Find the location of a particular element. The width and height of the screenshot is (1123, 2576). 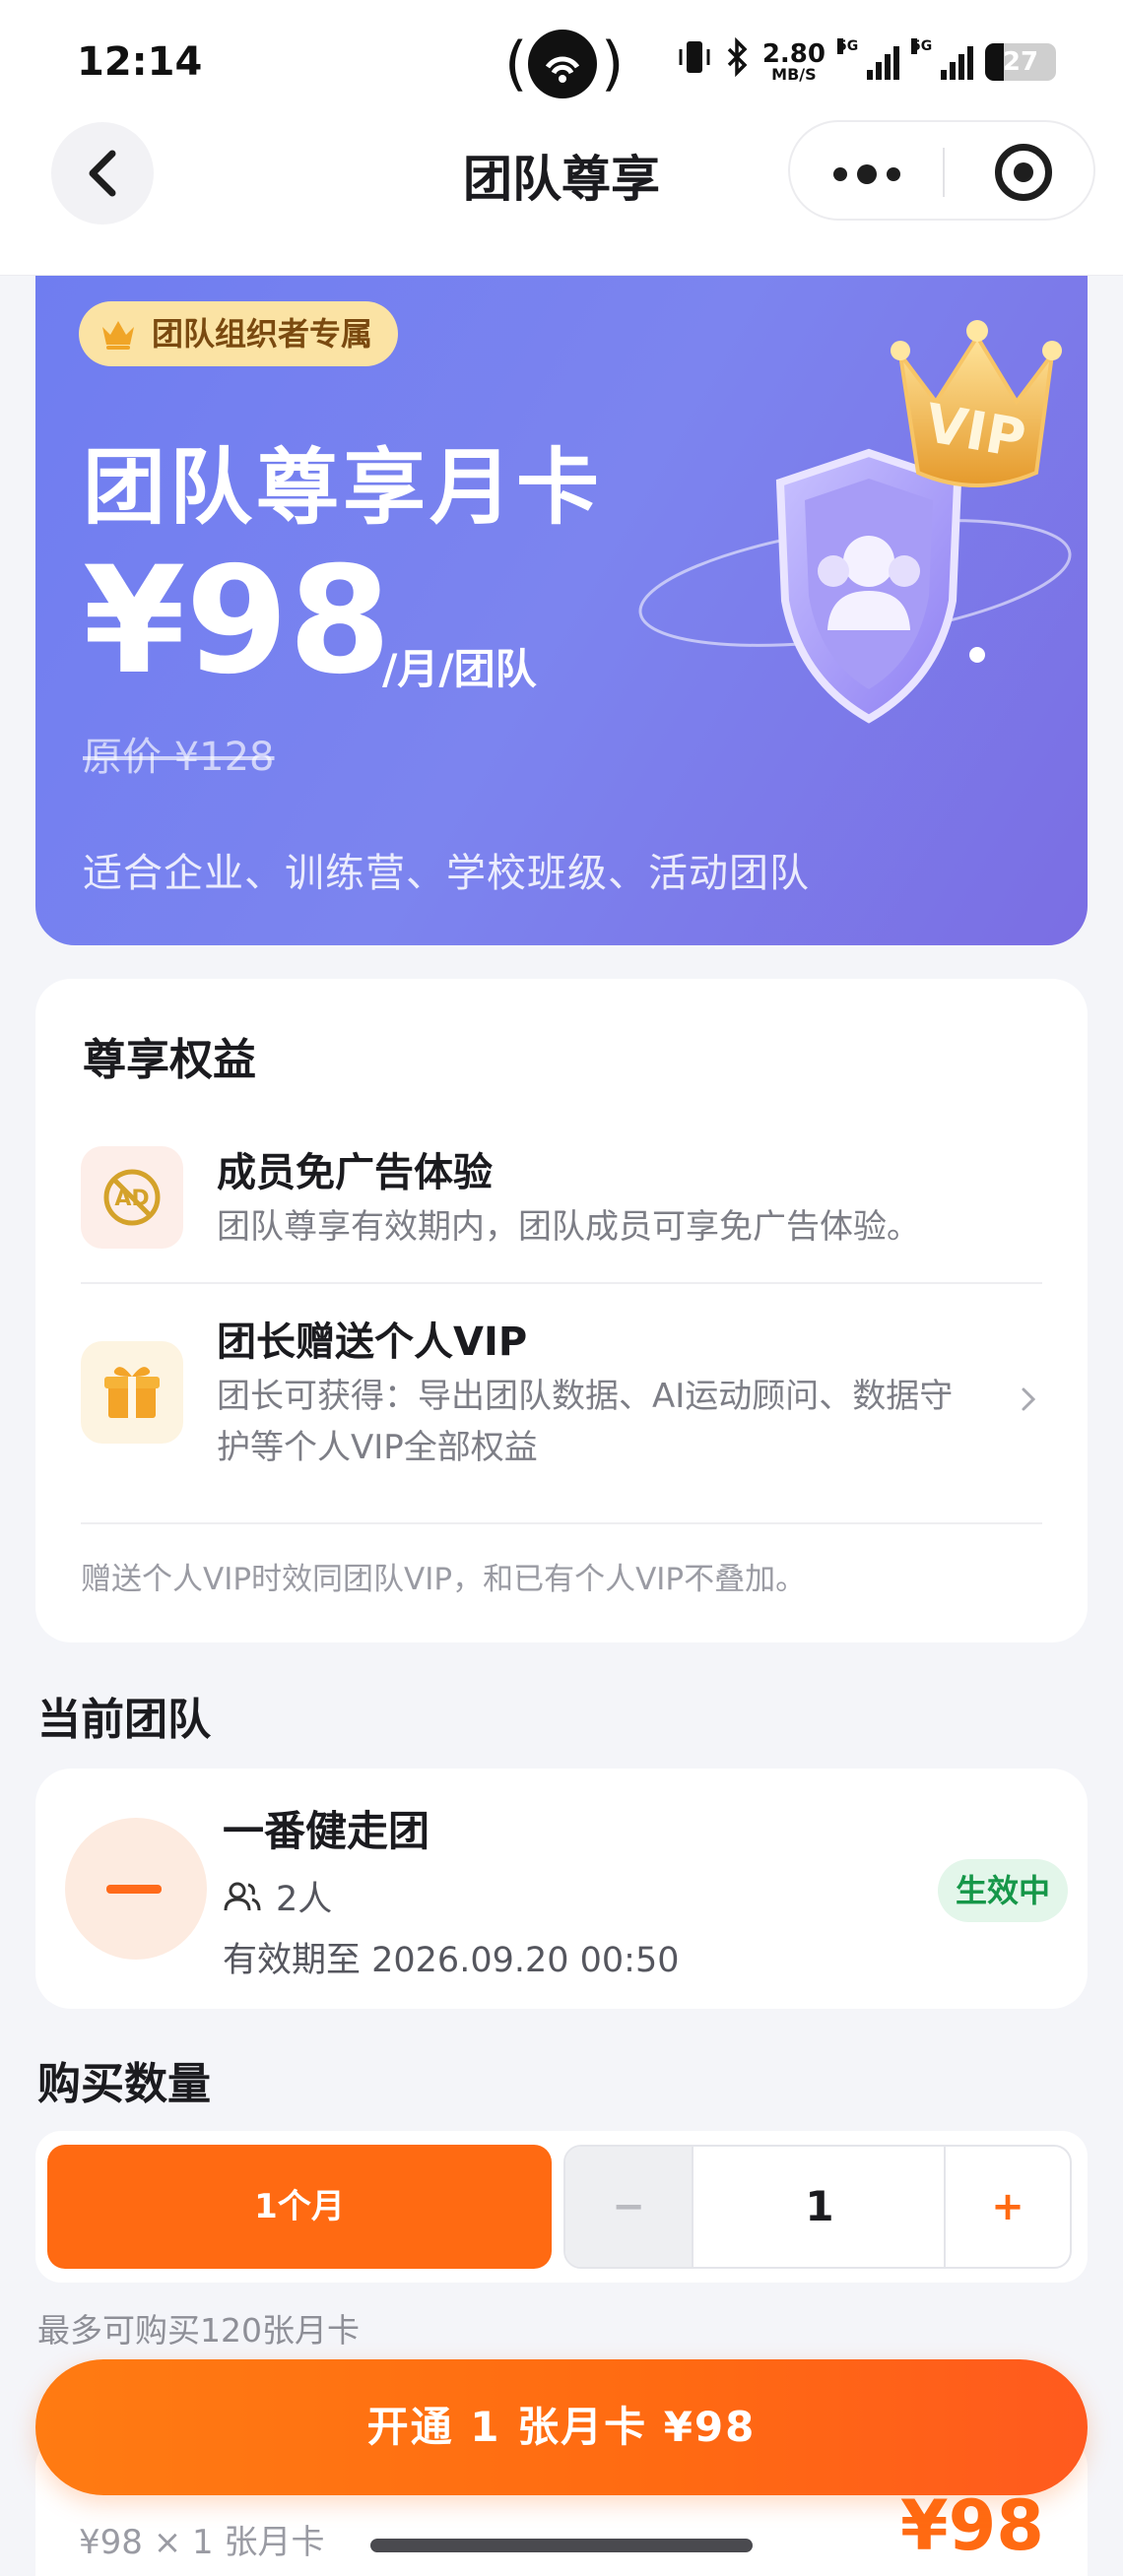

benefit-title-no-ads: 成员免广告体验 is located at coordinates (355, 1172).